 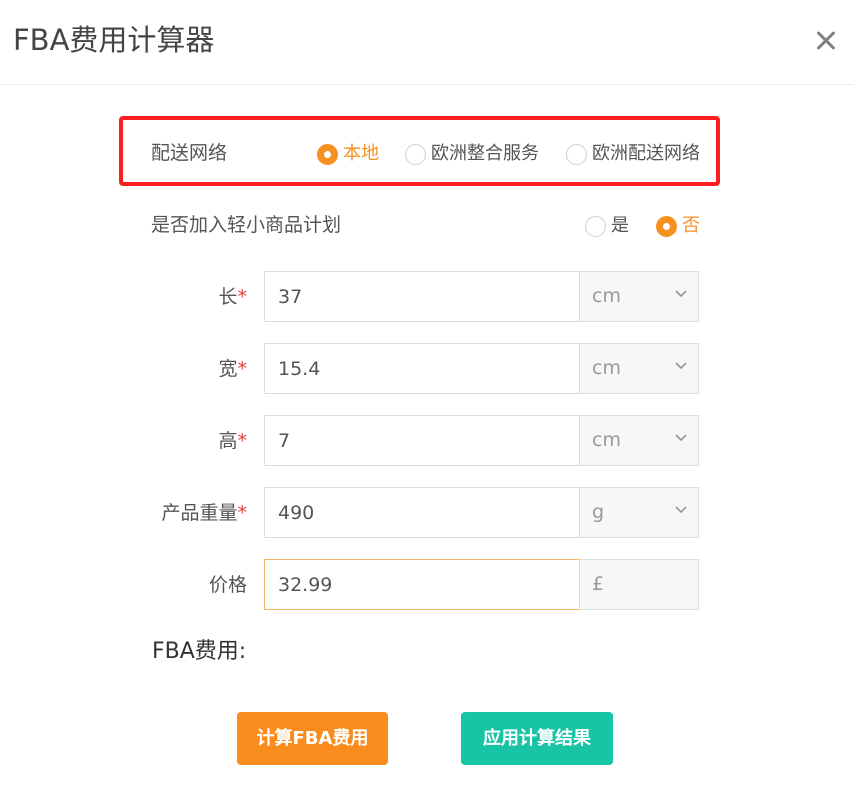 What do you see at coordinates (691, 225) in the screenshot?
I see `radio-label: 否` at bounding box center [691, 225].